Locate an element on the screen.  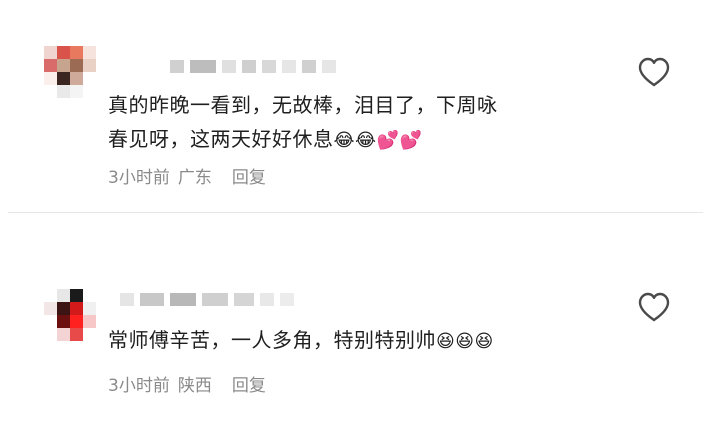
comment-text-line: 常师傅辛苦，一人多角，特别特别帅😆😆😆 is located at coordinates (358, 340).